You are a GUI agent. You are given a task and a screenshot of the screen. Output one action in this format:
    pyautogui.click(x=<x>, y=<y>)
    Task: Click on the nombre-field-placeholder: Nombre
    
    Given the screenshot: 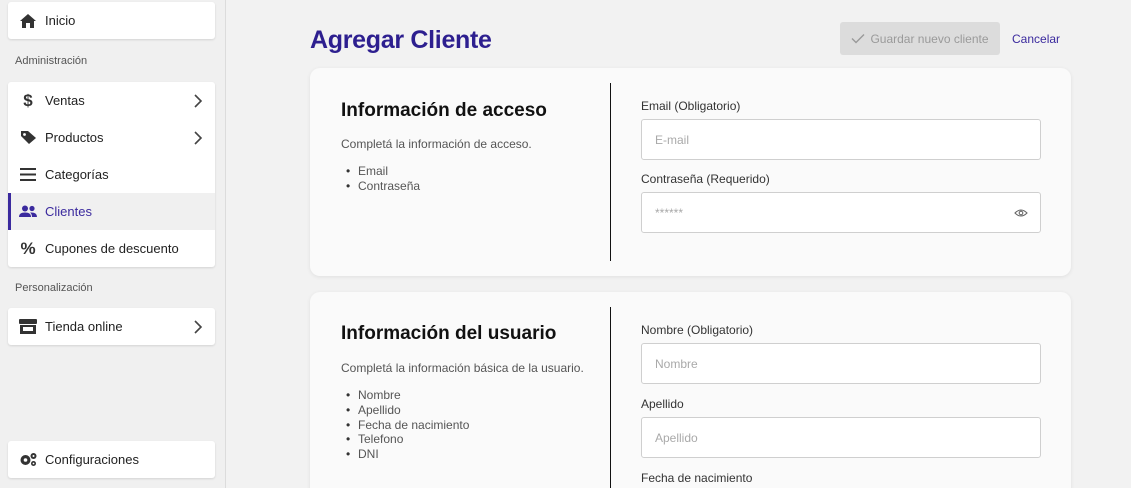 What is the action you would take?
    pyautogui.click(x=676, y=363)
    